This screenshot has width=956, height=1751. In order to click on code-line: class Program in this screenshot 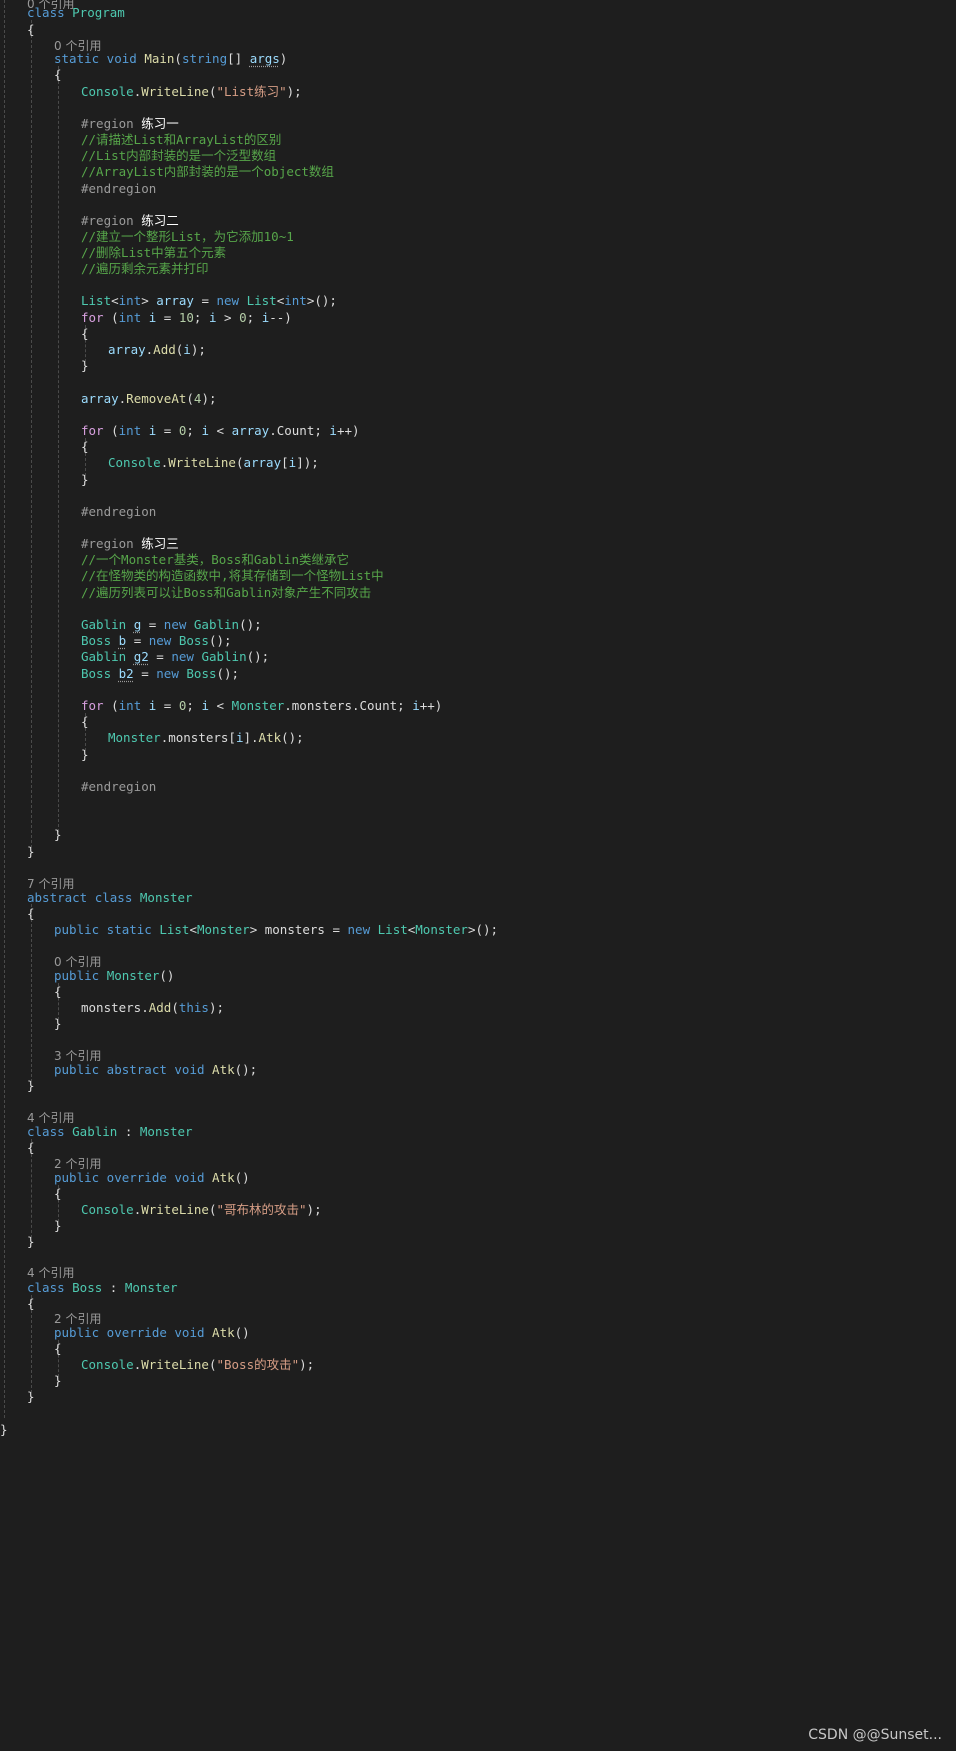, I will do `click(76, 13)`.